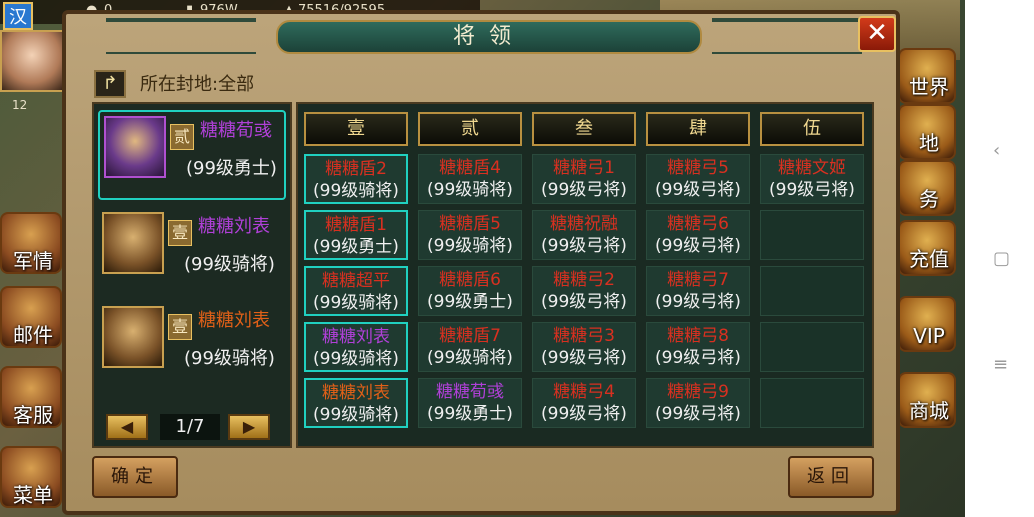 The height and width of the screenshot is (517, 1034). Describe the element at coordinates (584, 347) in the screenshot. I see `formation-slot: 糖糖弓3 (99级弓将)` at that location.